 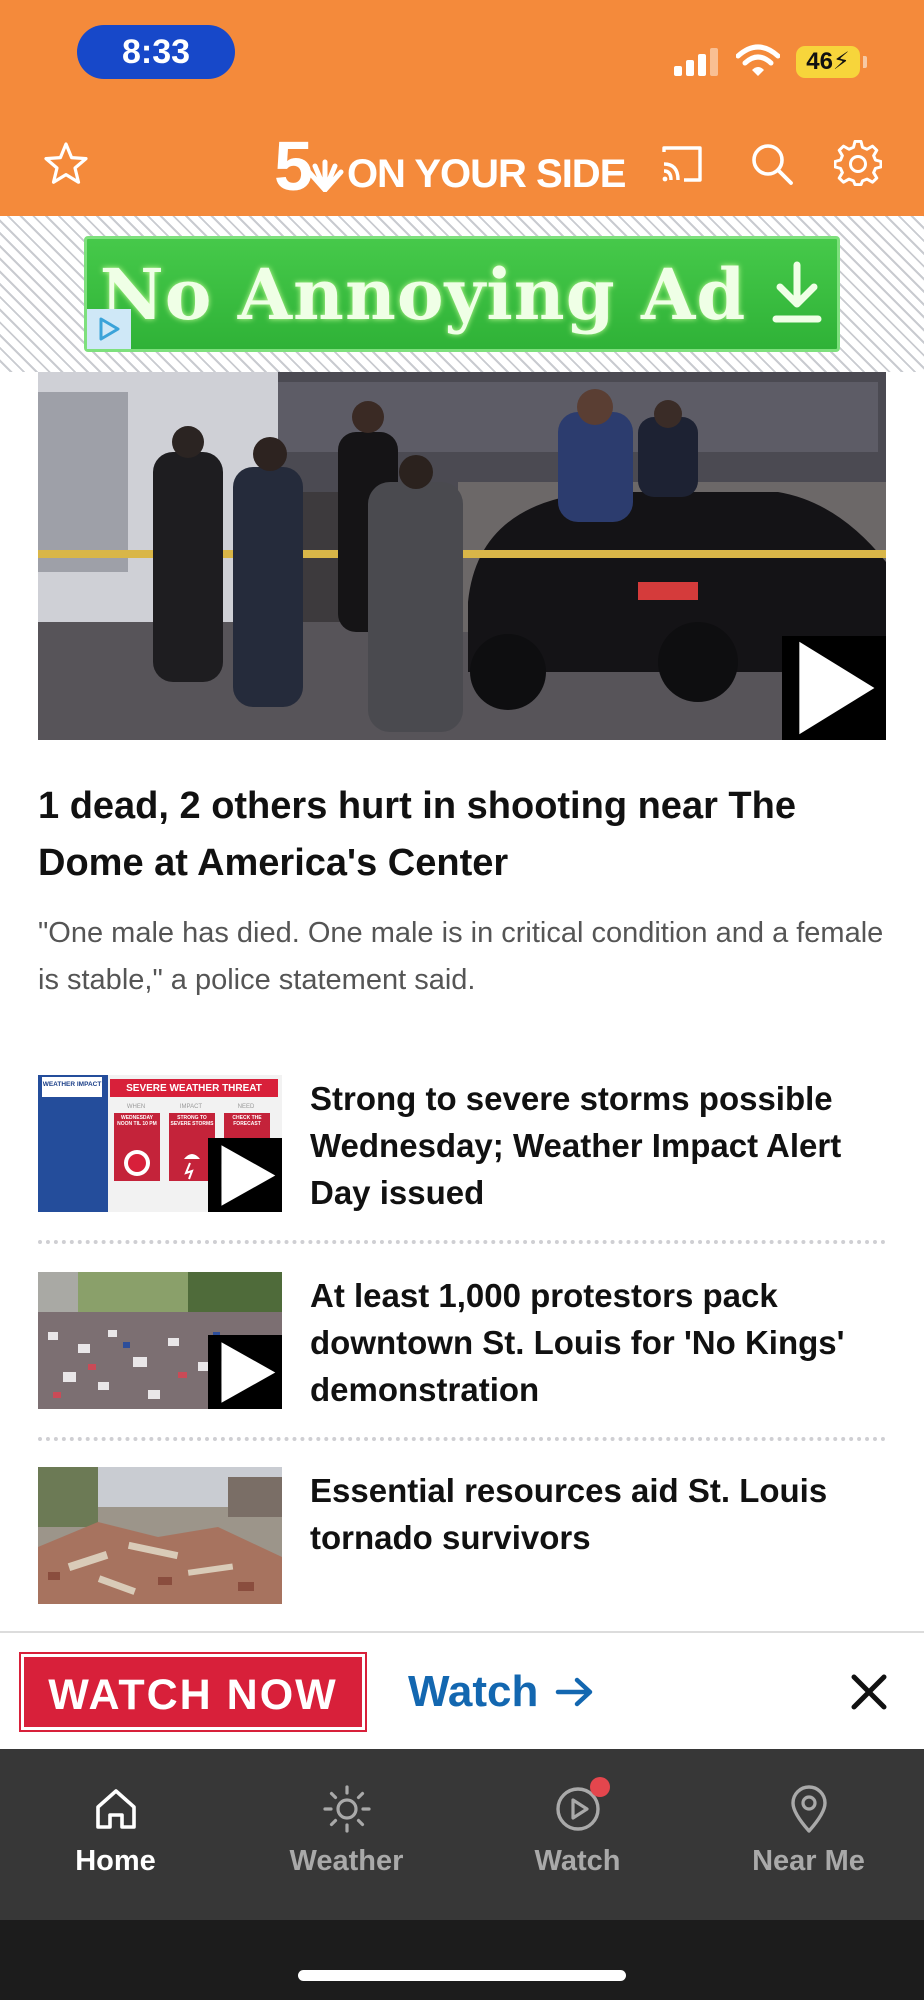 What do you see at coordinates (819, 61) in the screenshot?
I see `battery-level: 46` at bounding box center [819, 61].